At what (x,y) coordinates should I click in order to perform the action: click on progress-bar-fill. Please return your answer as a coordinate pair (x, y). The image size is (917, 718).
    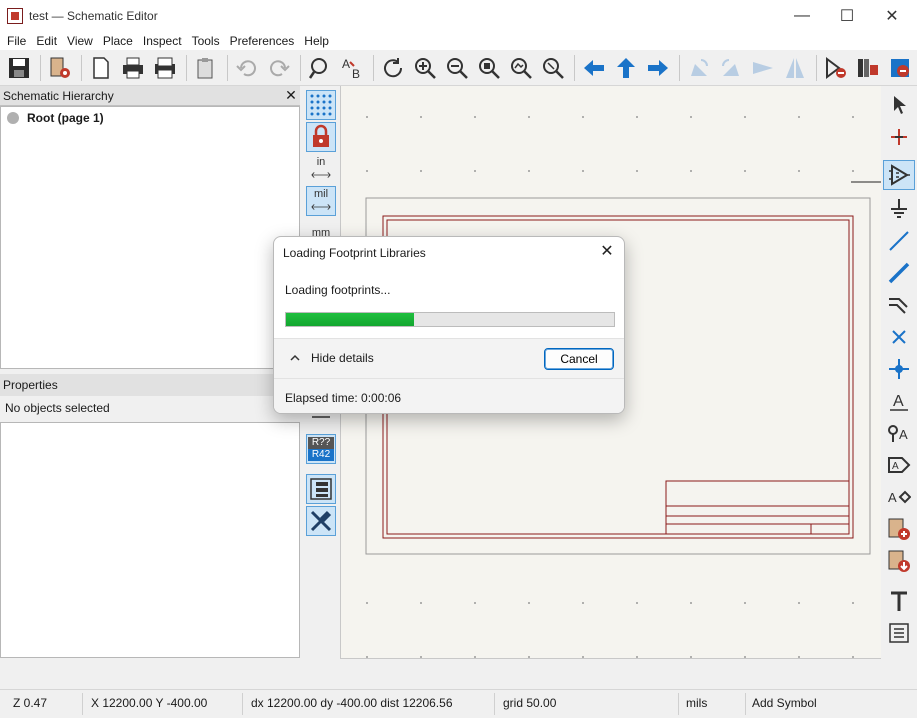
    Looking at the image, I should click on (350, 319).